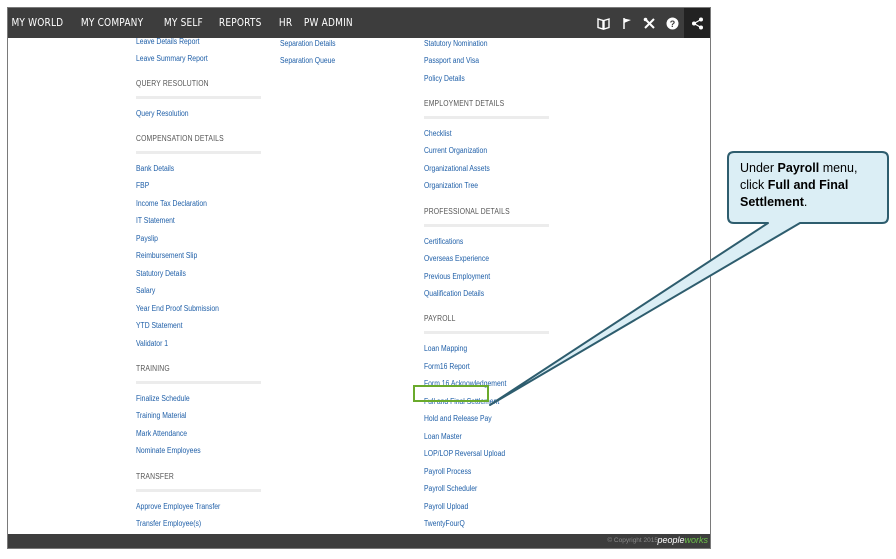 Image resolution: width=896 pixels, height=559 pixels. What do you see at coordinates (155, 168) in the screenshot?
I see `link-bank-details: Bank Details` at bounding box center [155, 168].